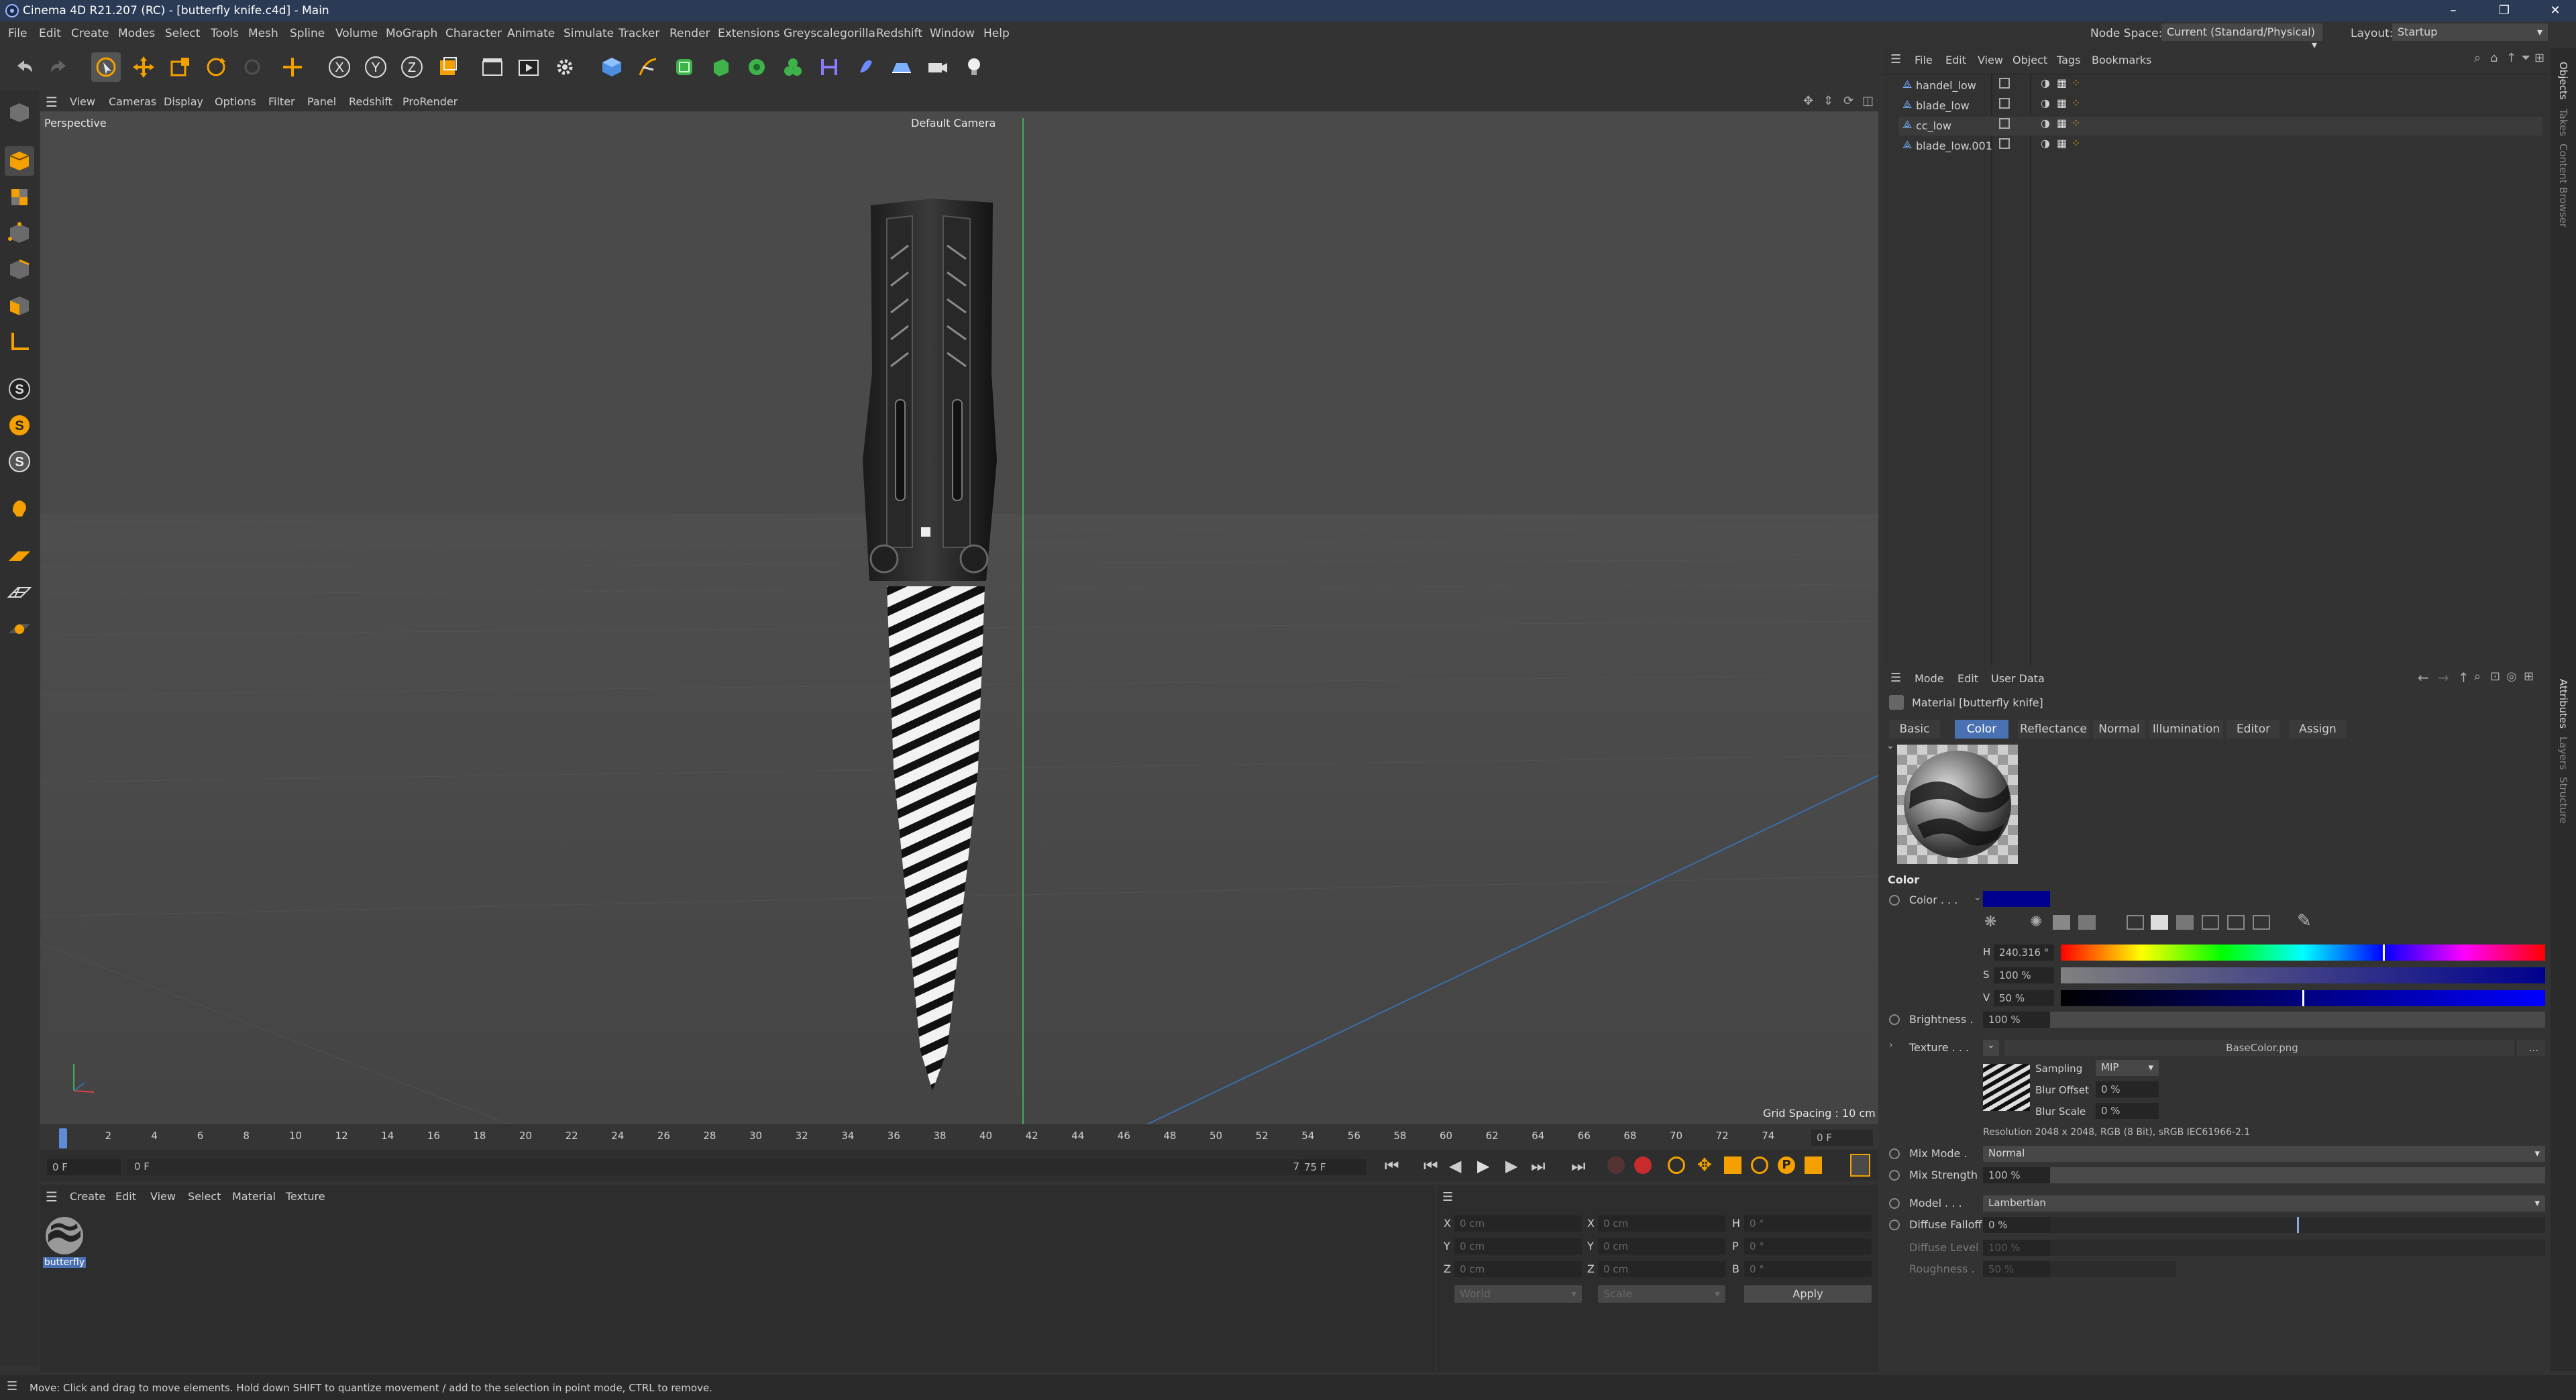  I want to click on obj-menu-bookmarks: Bookmarks, so click(2121, 60).